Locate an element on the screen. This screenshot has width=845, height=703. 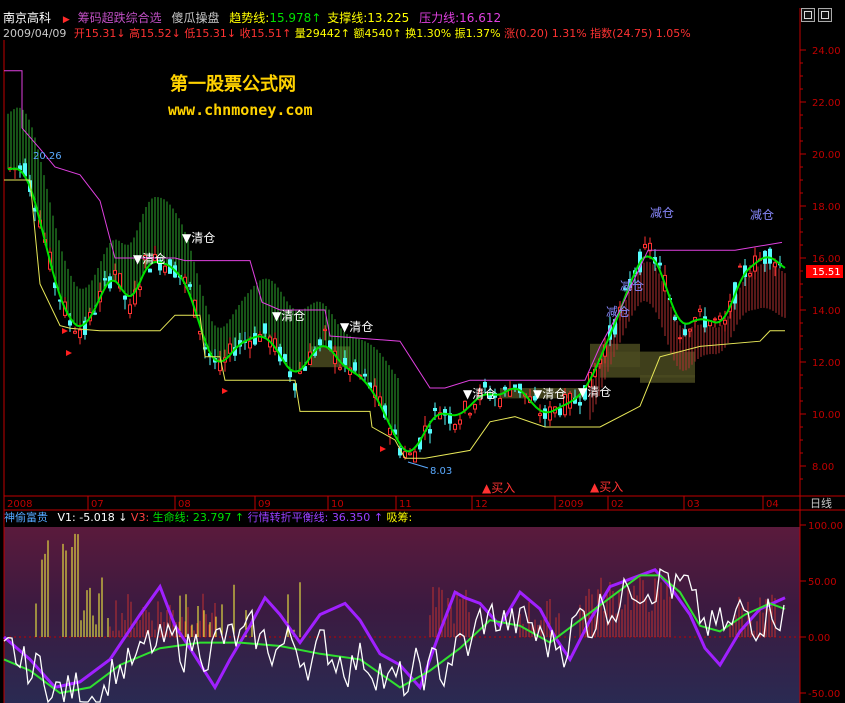
time-label: 09 is located at coordinates (264, 504).